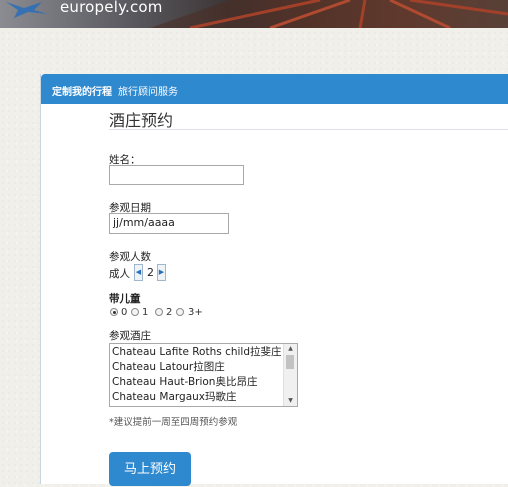 The image size is (508, 487). I want to click on booking-note: *建议提前一周至四周预约参观, so click(173, 422).